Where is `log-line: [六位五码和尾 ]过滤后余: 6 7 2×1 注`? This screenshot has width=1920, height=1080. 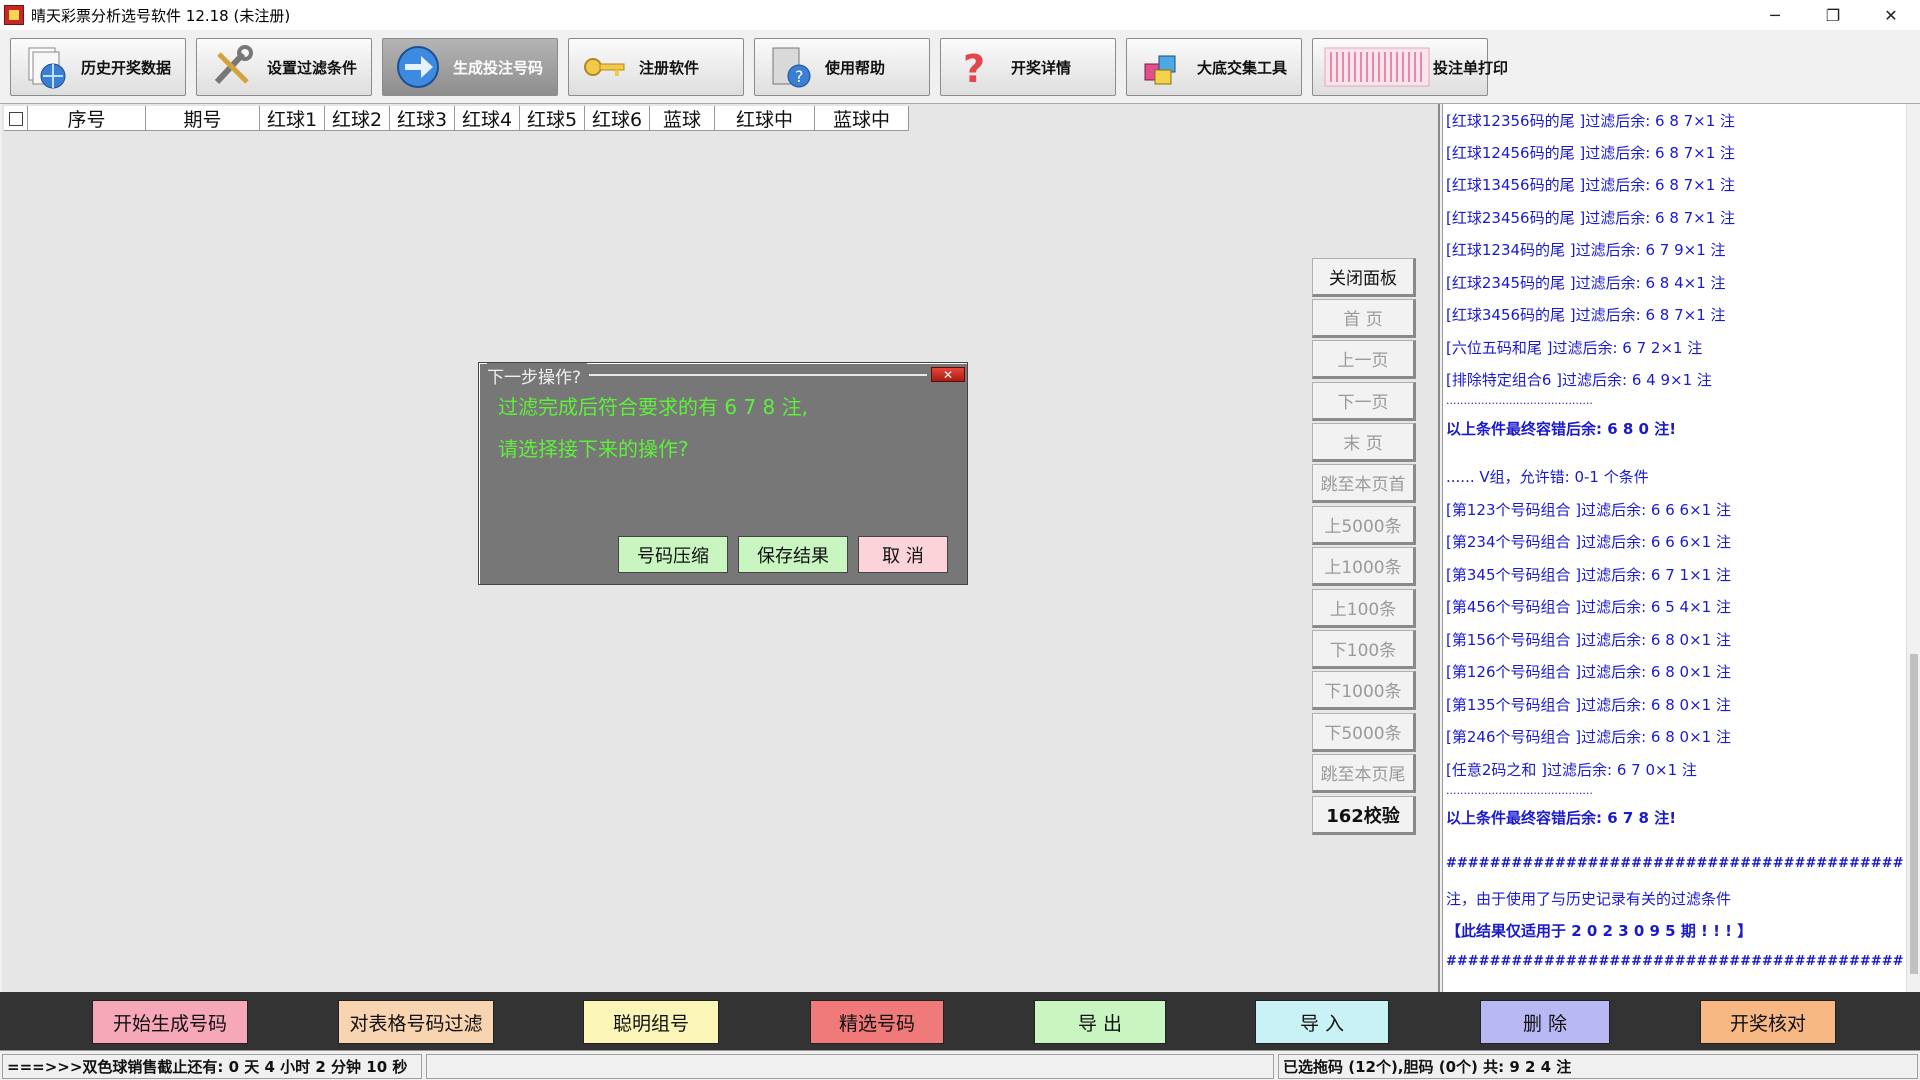
log-line: [六位五码和尾 ]过滤后余: 6 7 2×1 注 is located at coordinates (1574, 348).